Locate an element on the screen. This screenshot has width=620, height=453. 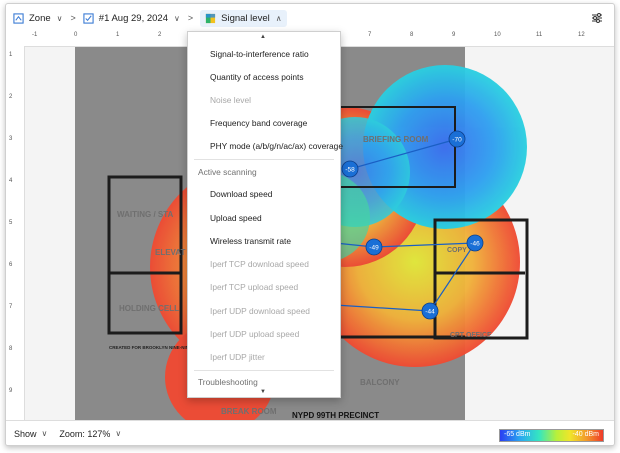
menu-item-iperf-tcp-upload: Iperf TCP upload speed is located at coordinates (254, 287).